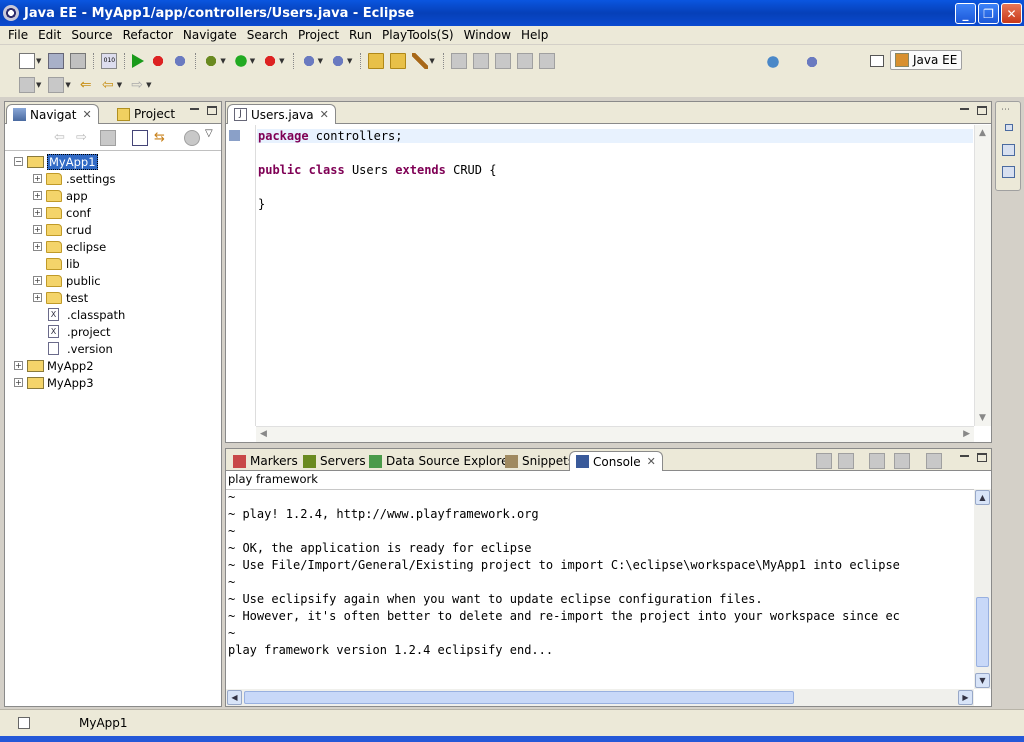 This screenshot has width=1024, height=742. What do you see at coordinates (138, 61) in the screenshot?
I see `play-run-icon` at bounding box center [138, 61].